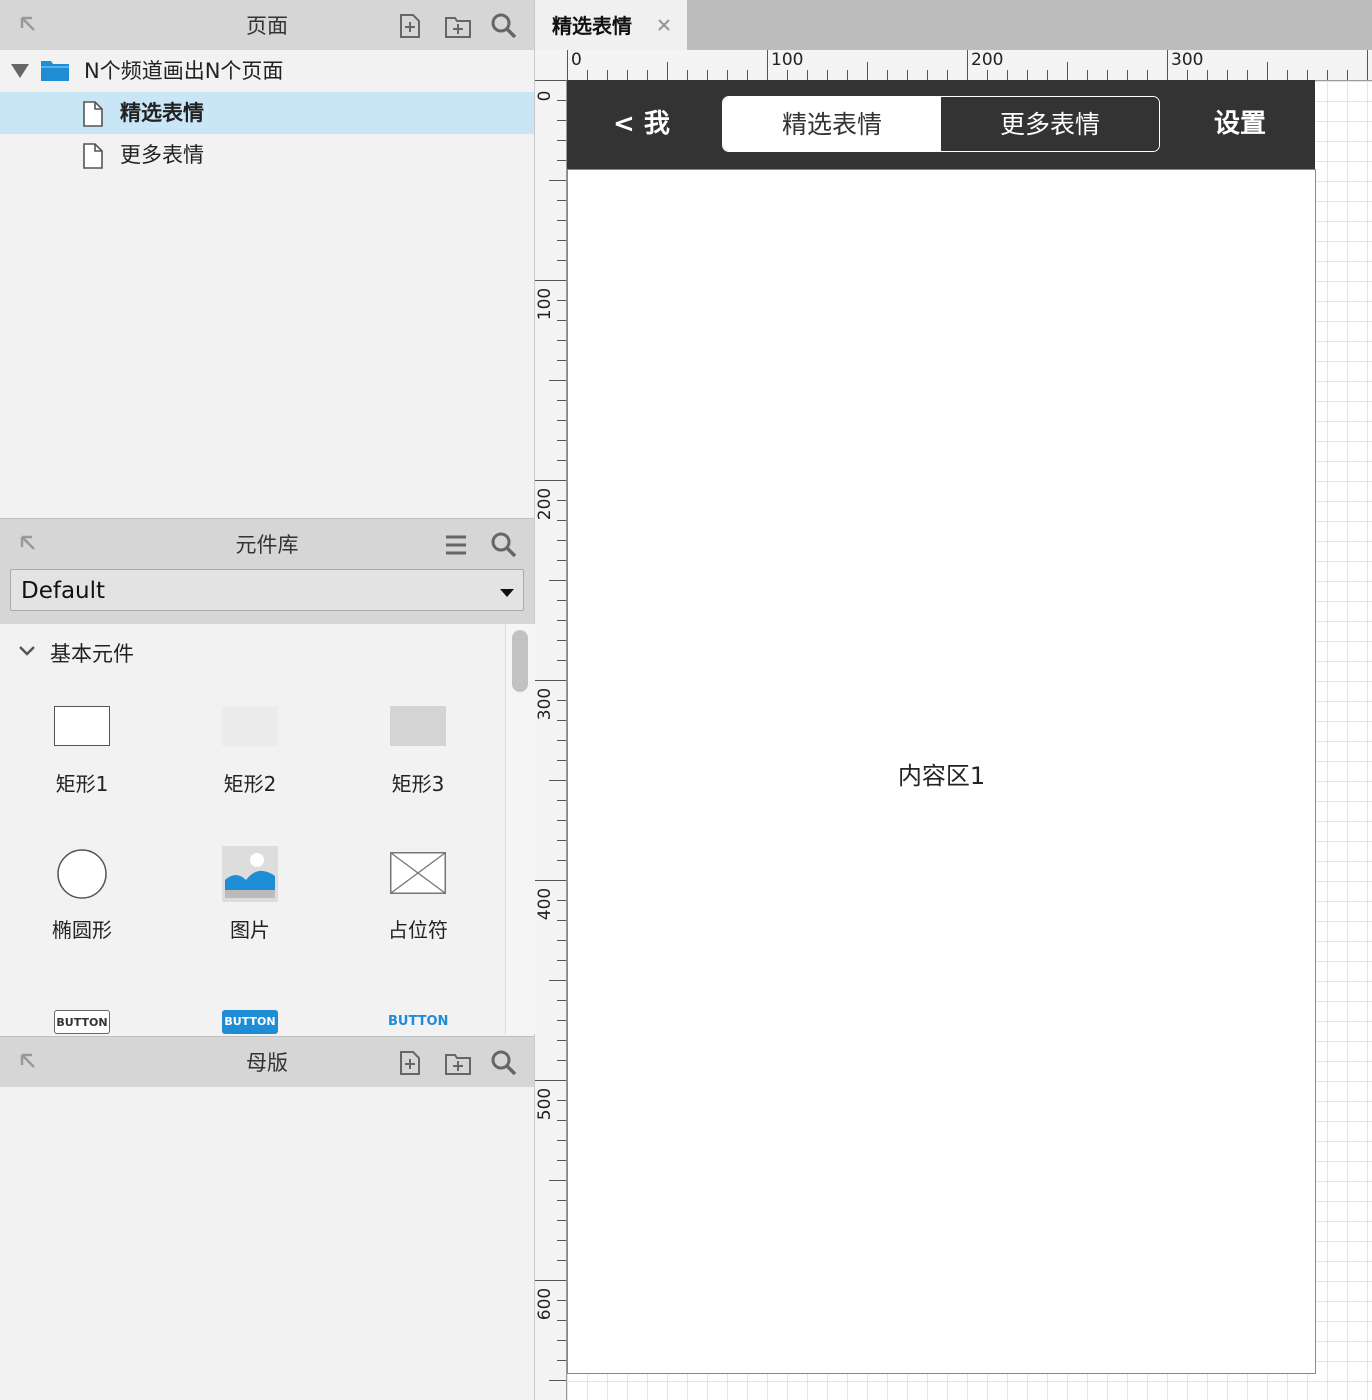 This screenshot has width=1372, height=1400. Describe the element at coordinates (82, 784) in the screenshot. I see `library-item-label: 矩形1` at that location.